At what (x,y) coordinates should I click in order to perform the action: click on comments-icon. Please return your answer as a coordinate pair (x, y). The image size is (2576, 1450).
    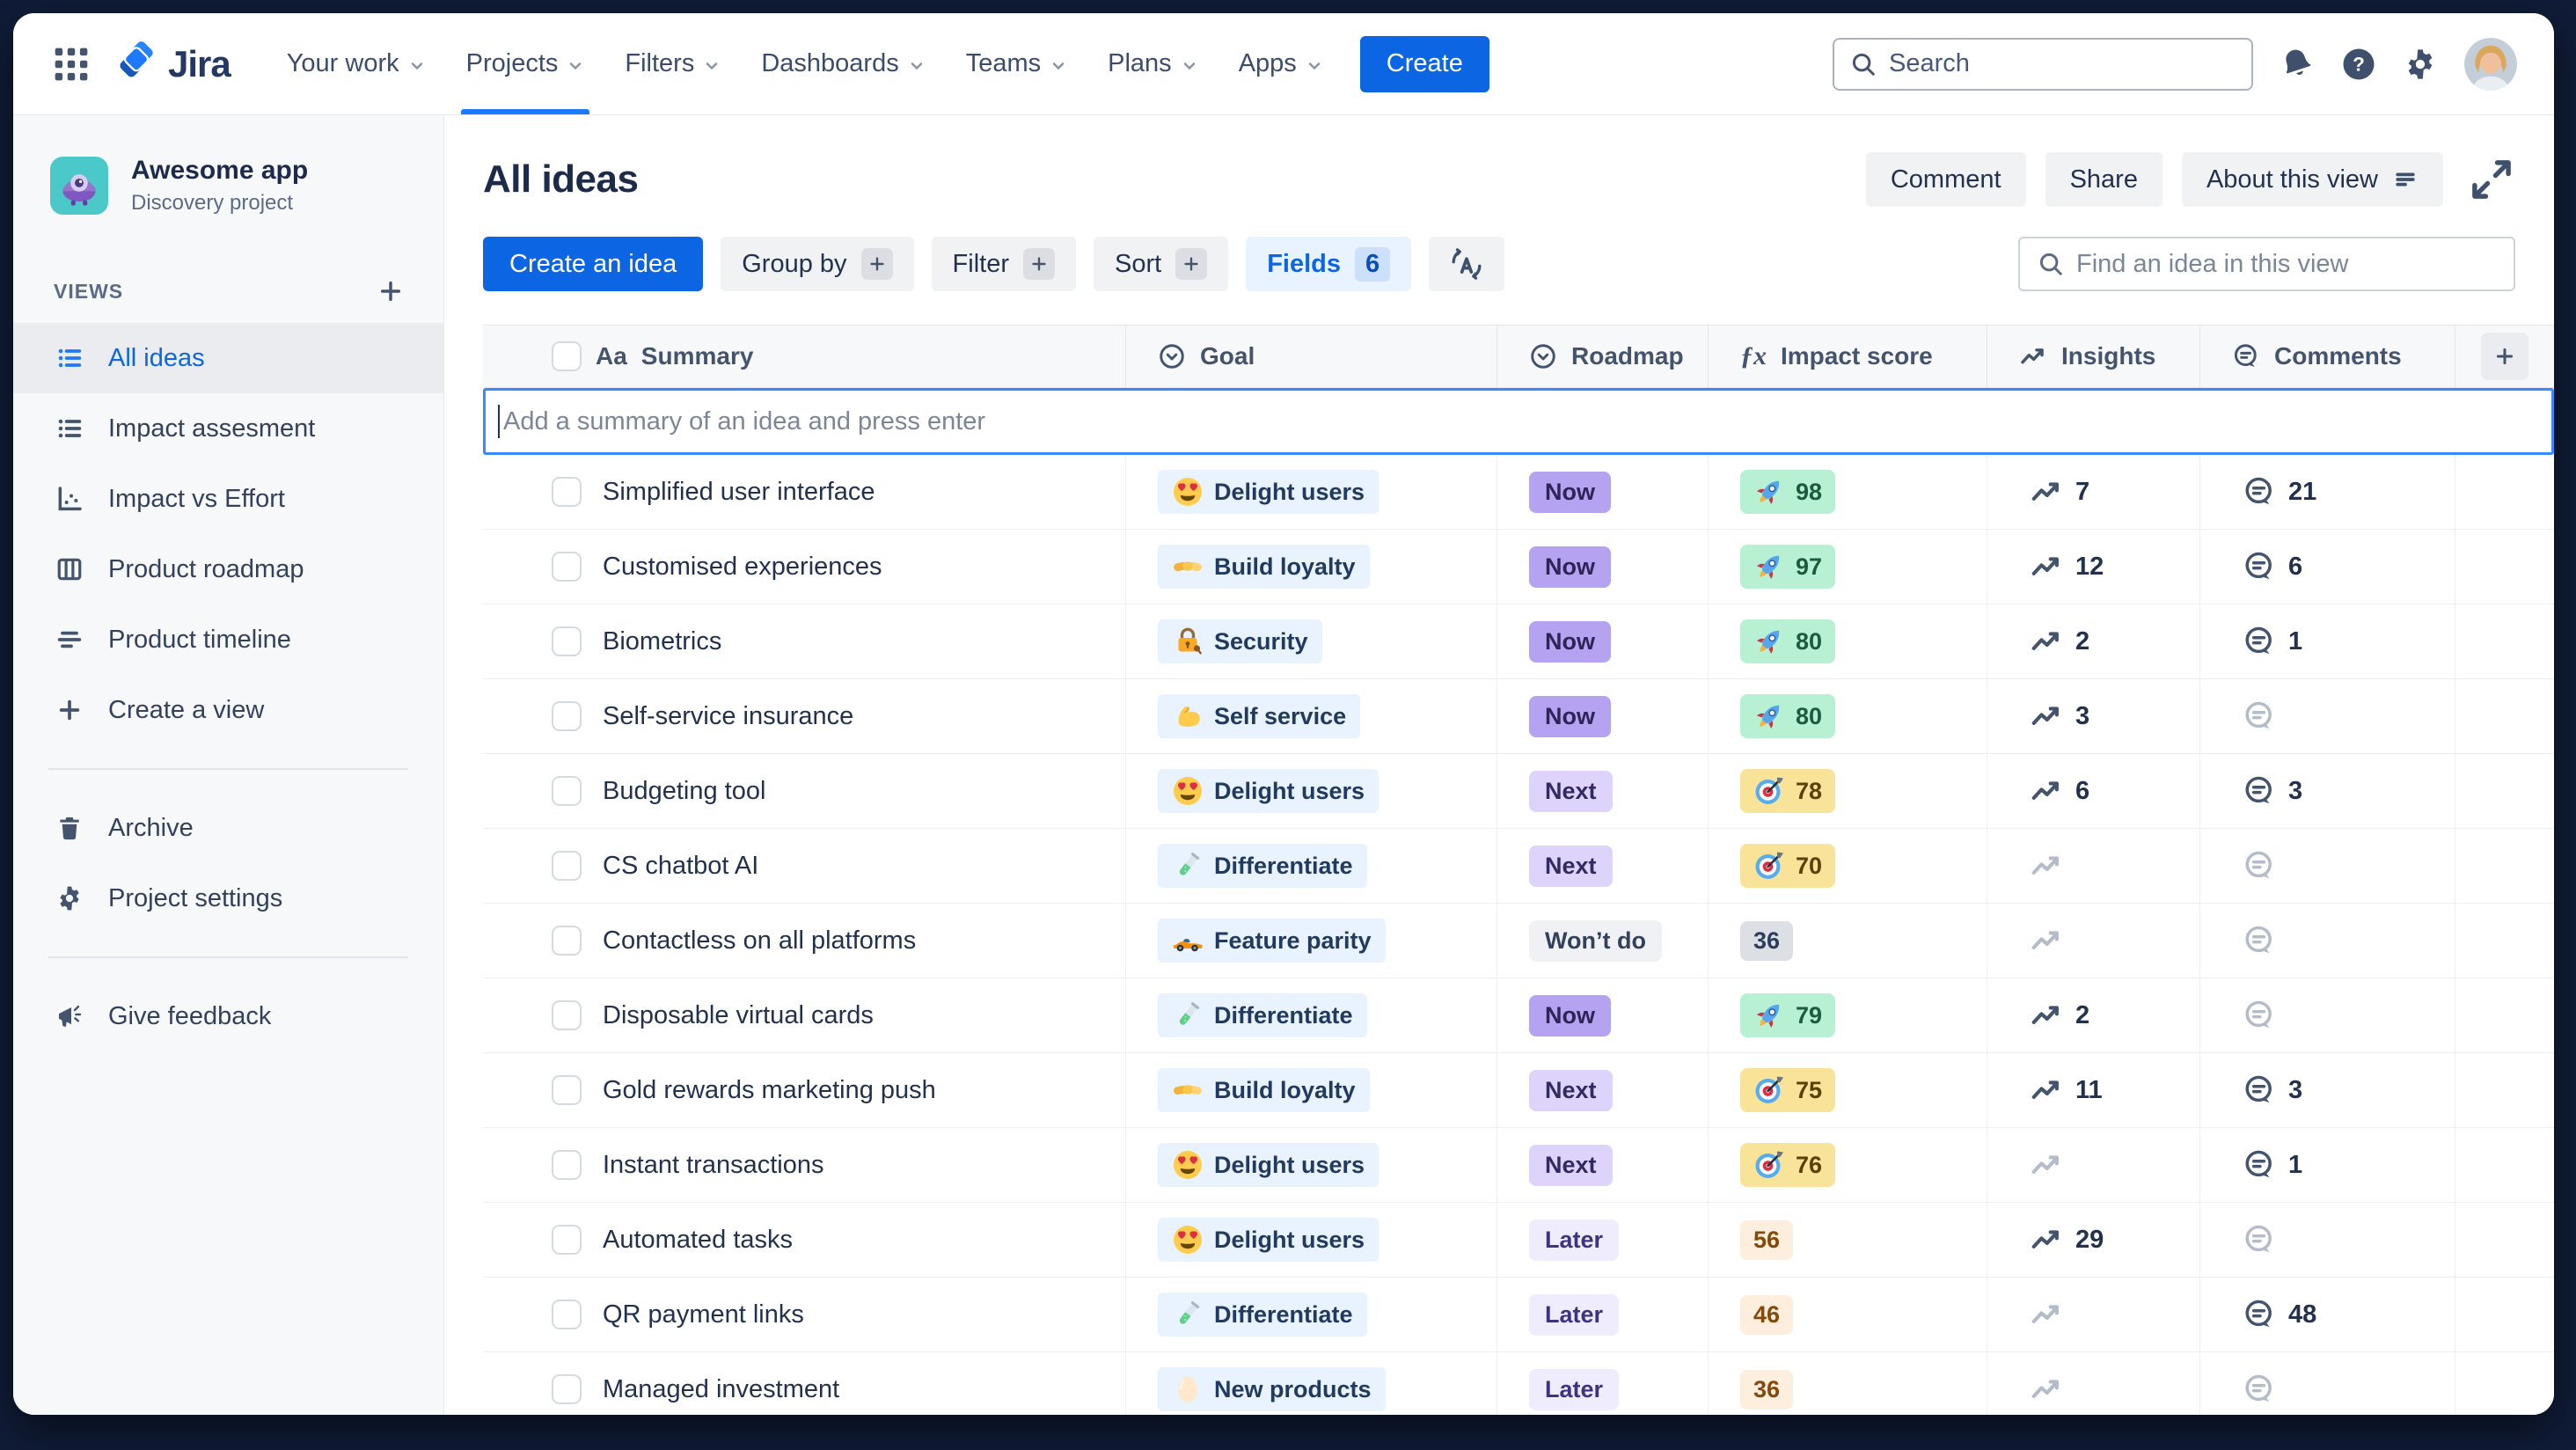
    Looking at the image, I should click on (2259, 1165).